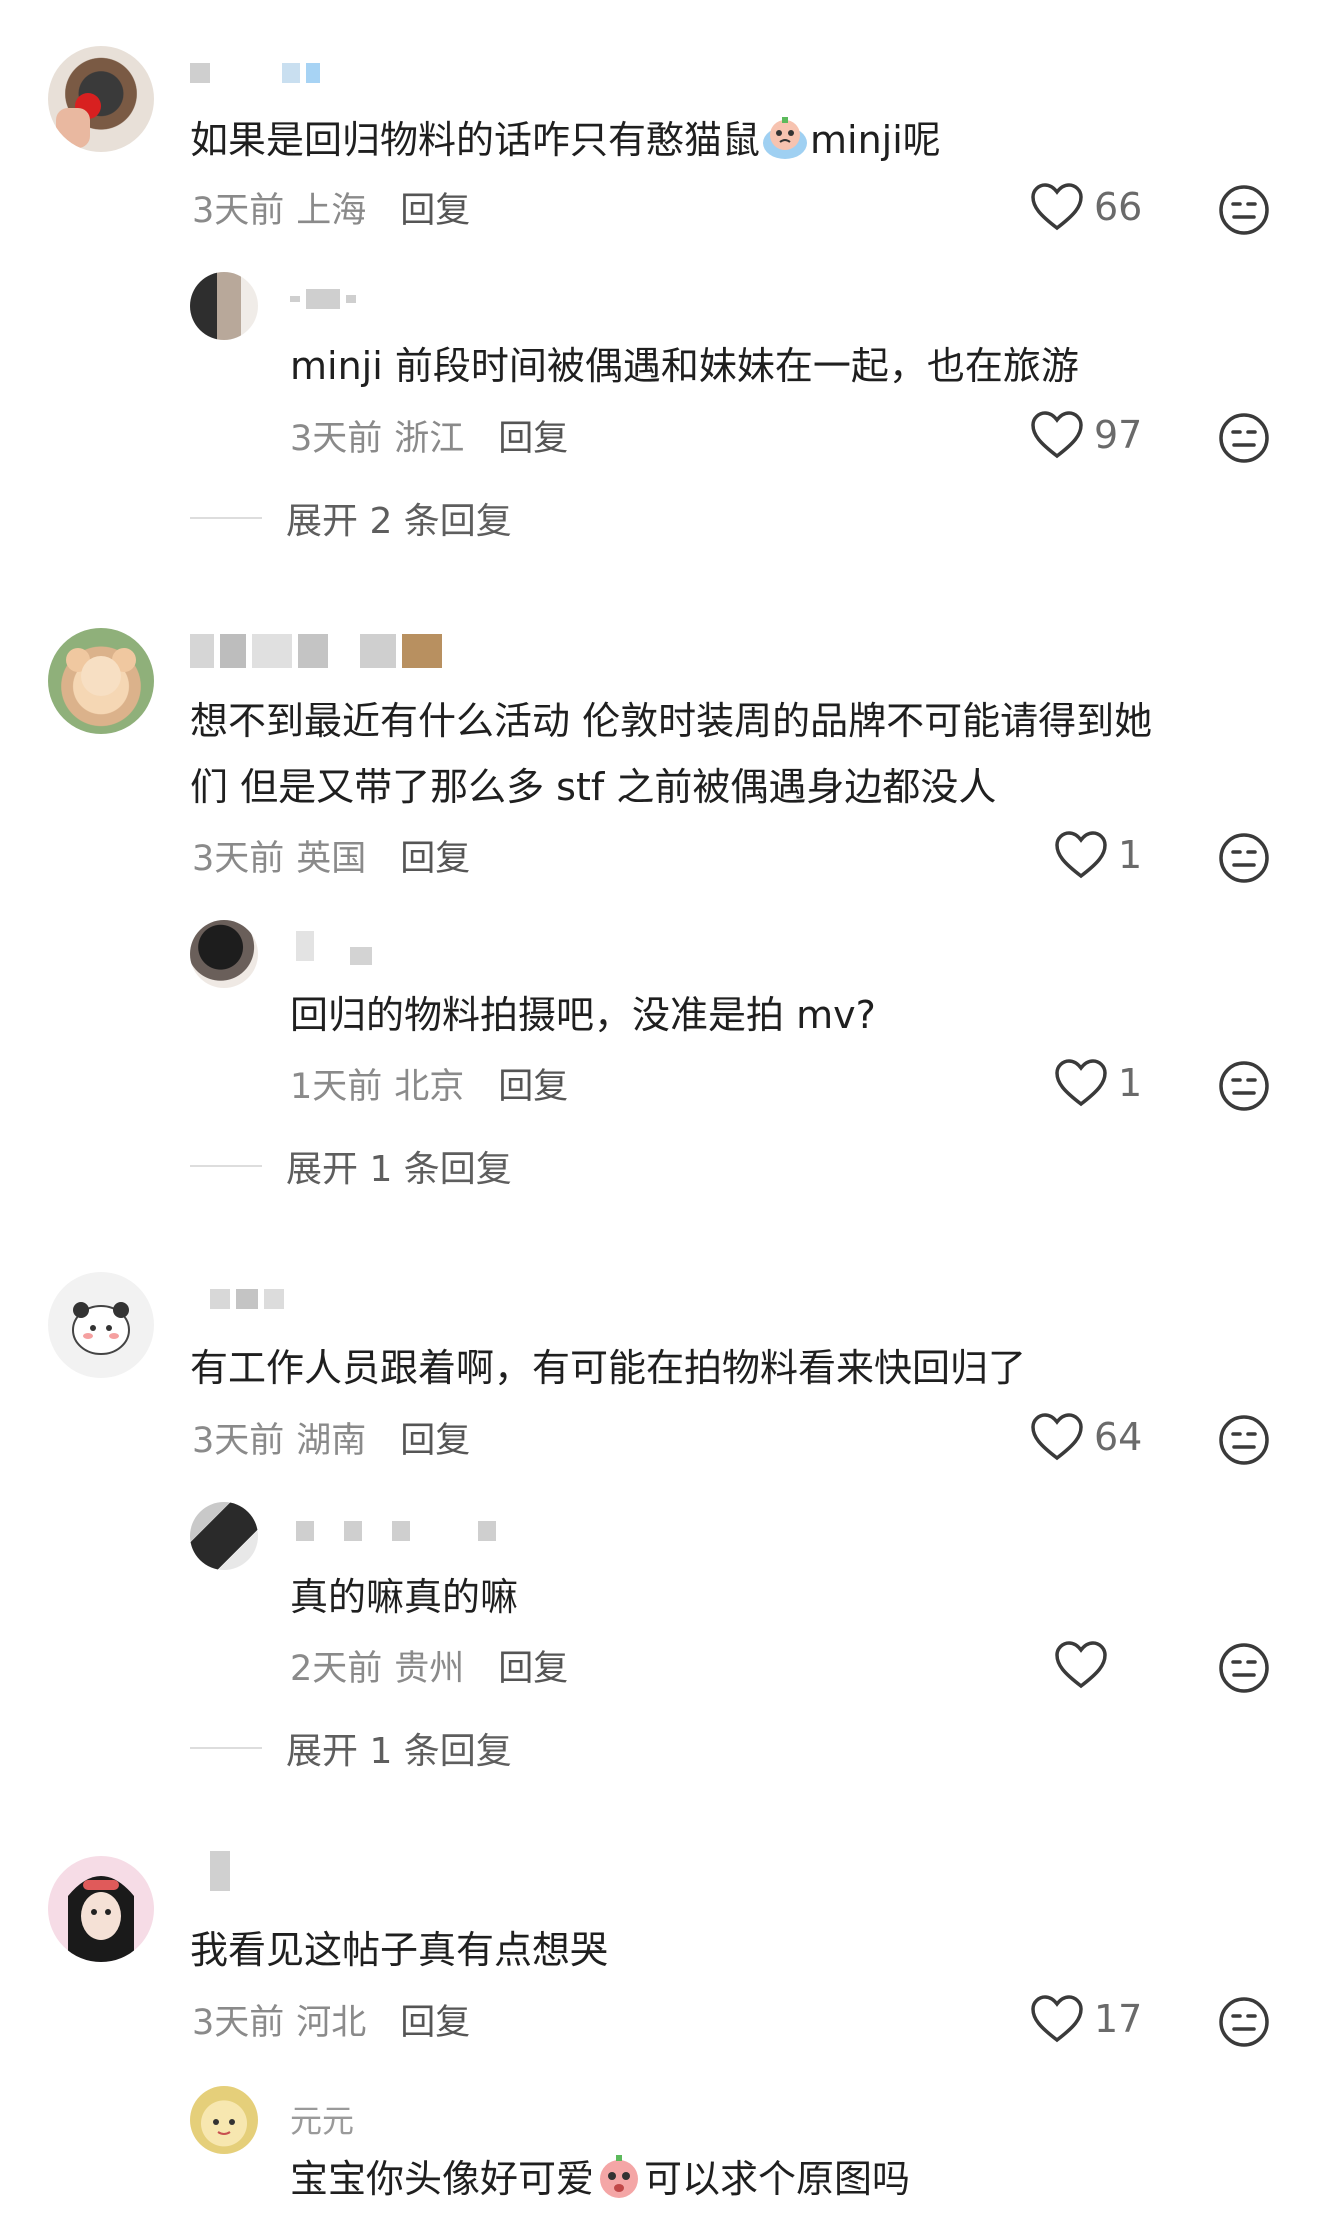 This screenshot has height=2222, width=1320. What do you see at coordinates (429, 439) in the screenshot?
I see `reply-location: 浙江` at bounding box center [429, 439].